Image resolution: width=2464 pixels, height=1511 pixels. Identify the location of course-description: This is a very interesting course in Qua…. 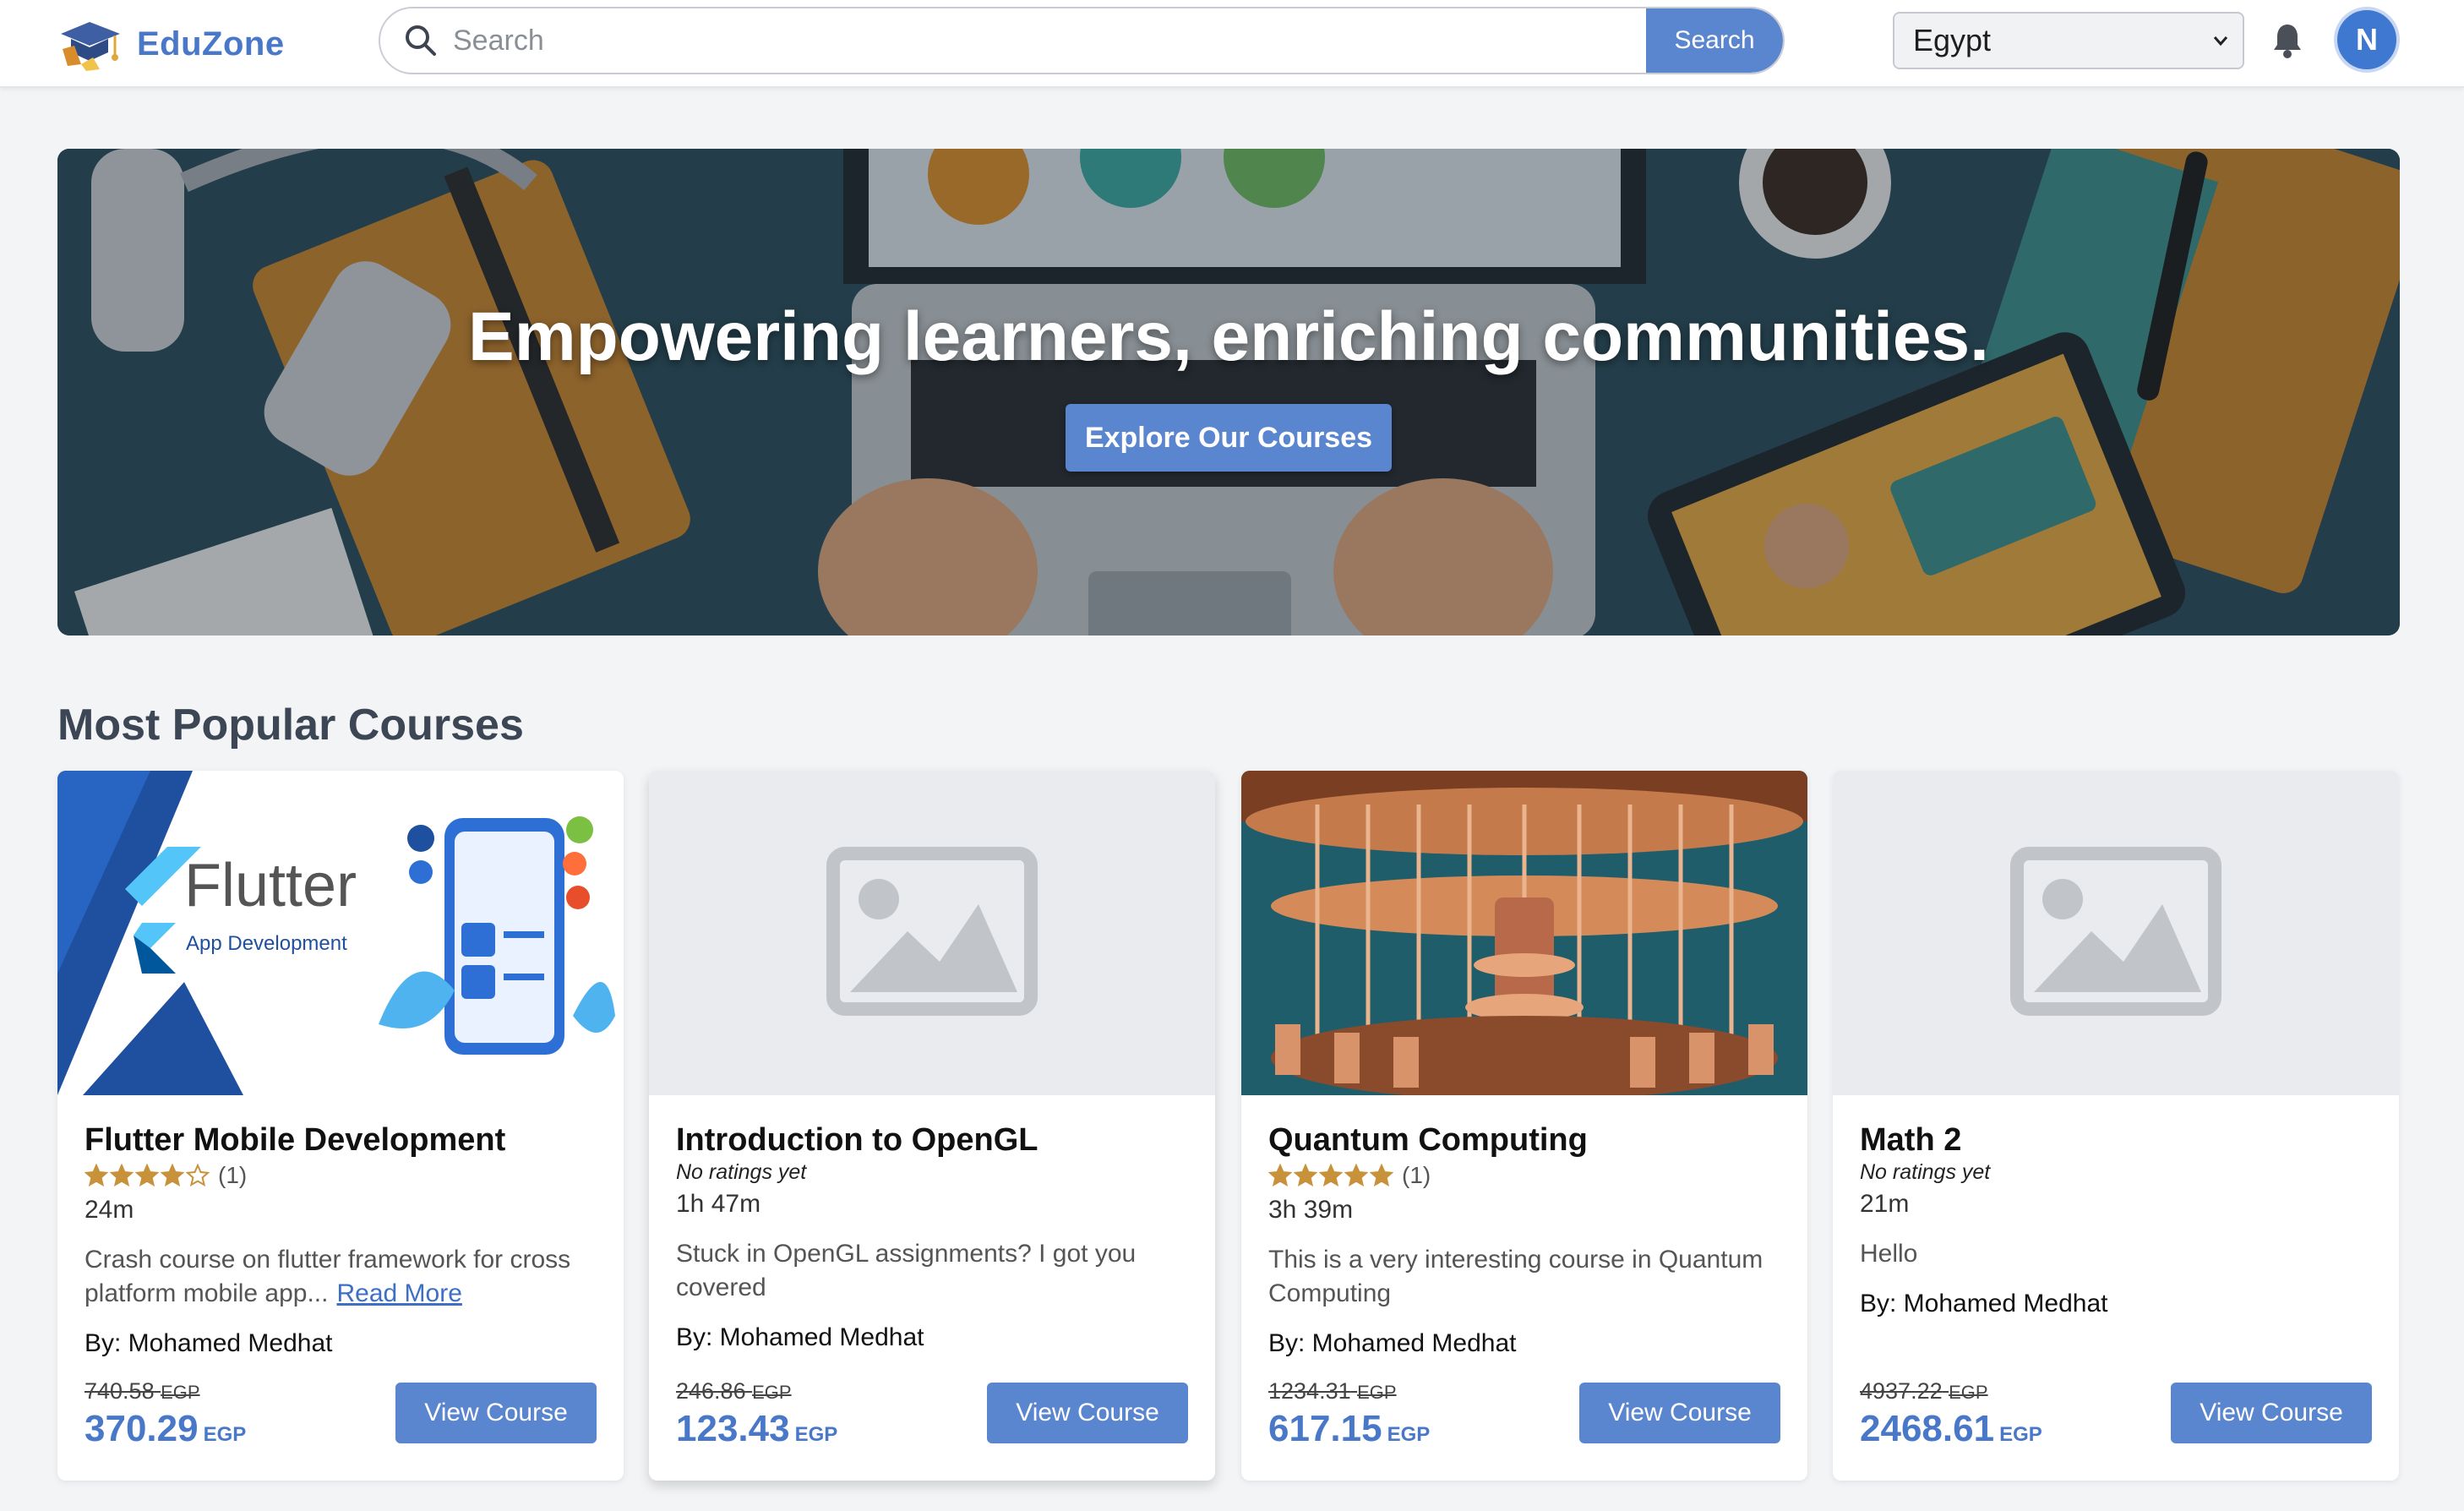
(1516, 1276).